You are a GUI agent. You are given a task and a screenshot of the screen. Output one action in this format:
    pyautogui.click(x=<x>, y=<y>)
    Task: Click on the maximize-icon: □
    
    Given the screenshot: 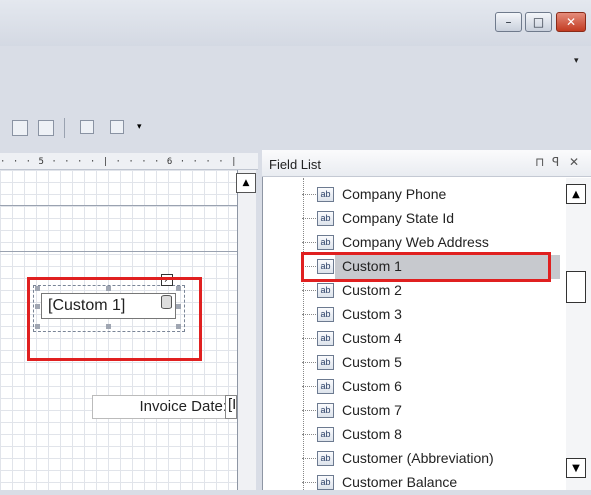 What is the action you would take?
    pyautogui.click(x=538, y=22)
    